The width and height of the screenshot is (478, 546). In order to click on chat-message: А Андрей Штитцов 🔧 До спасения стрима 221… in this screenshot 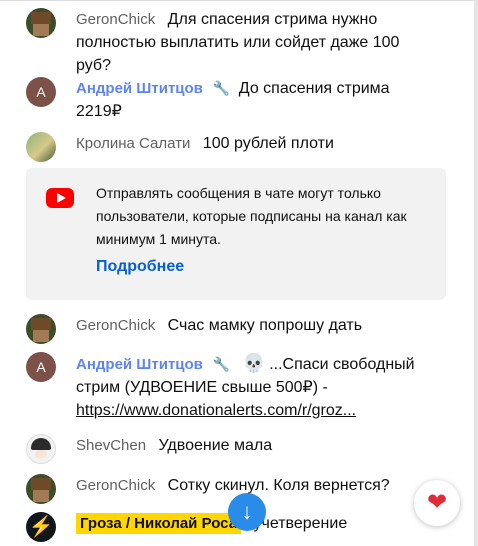, I will do `click(226, 100)`.